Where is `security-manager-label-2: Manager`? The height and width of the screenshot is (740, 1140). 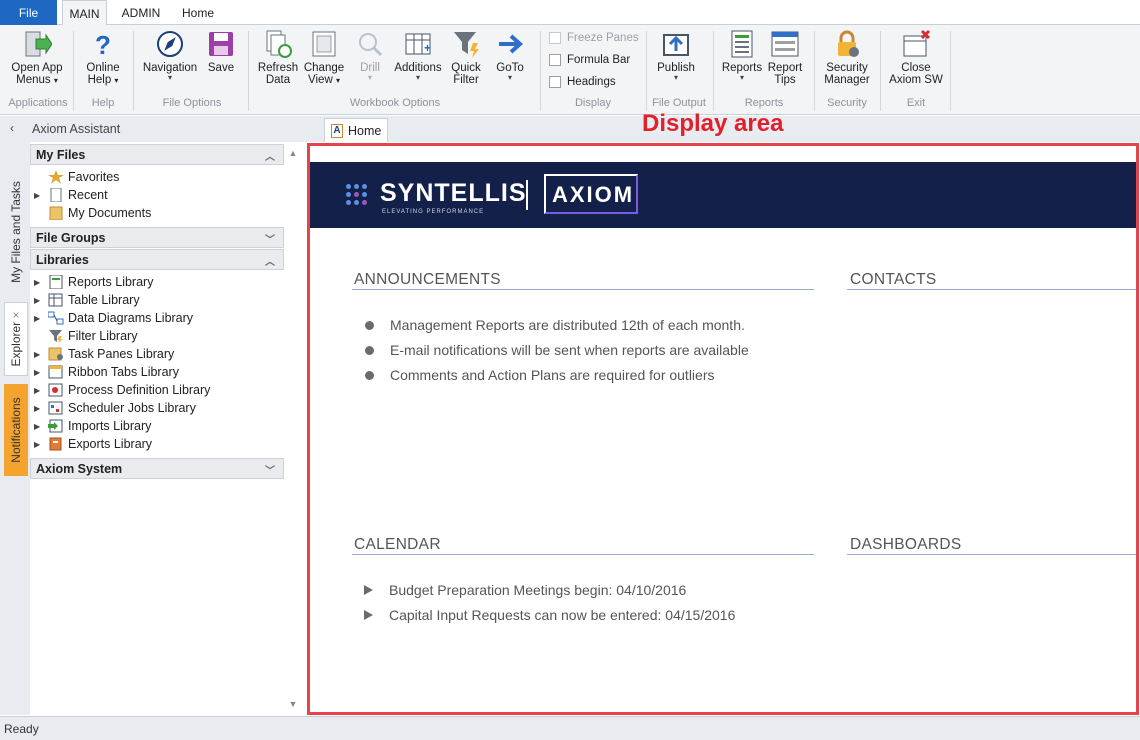 security-manager-label-2: Manager is located at coordinates (847, 80).